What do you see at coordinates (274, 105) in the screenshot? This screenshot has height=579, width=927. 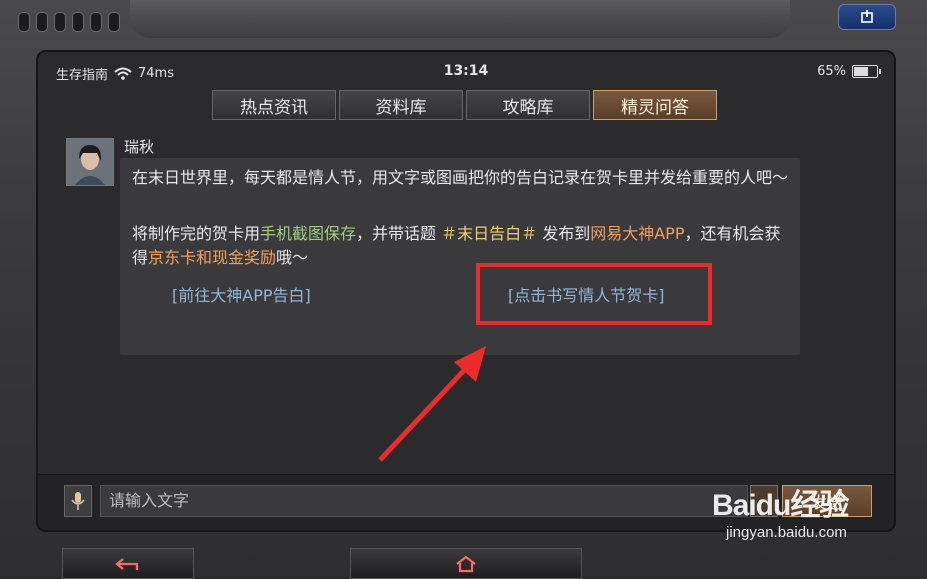 I see `tab-hot-news: 热点资讯` at bounding box center [274, 105].